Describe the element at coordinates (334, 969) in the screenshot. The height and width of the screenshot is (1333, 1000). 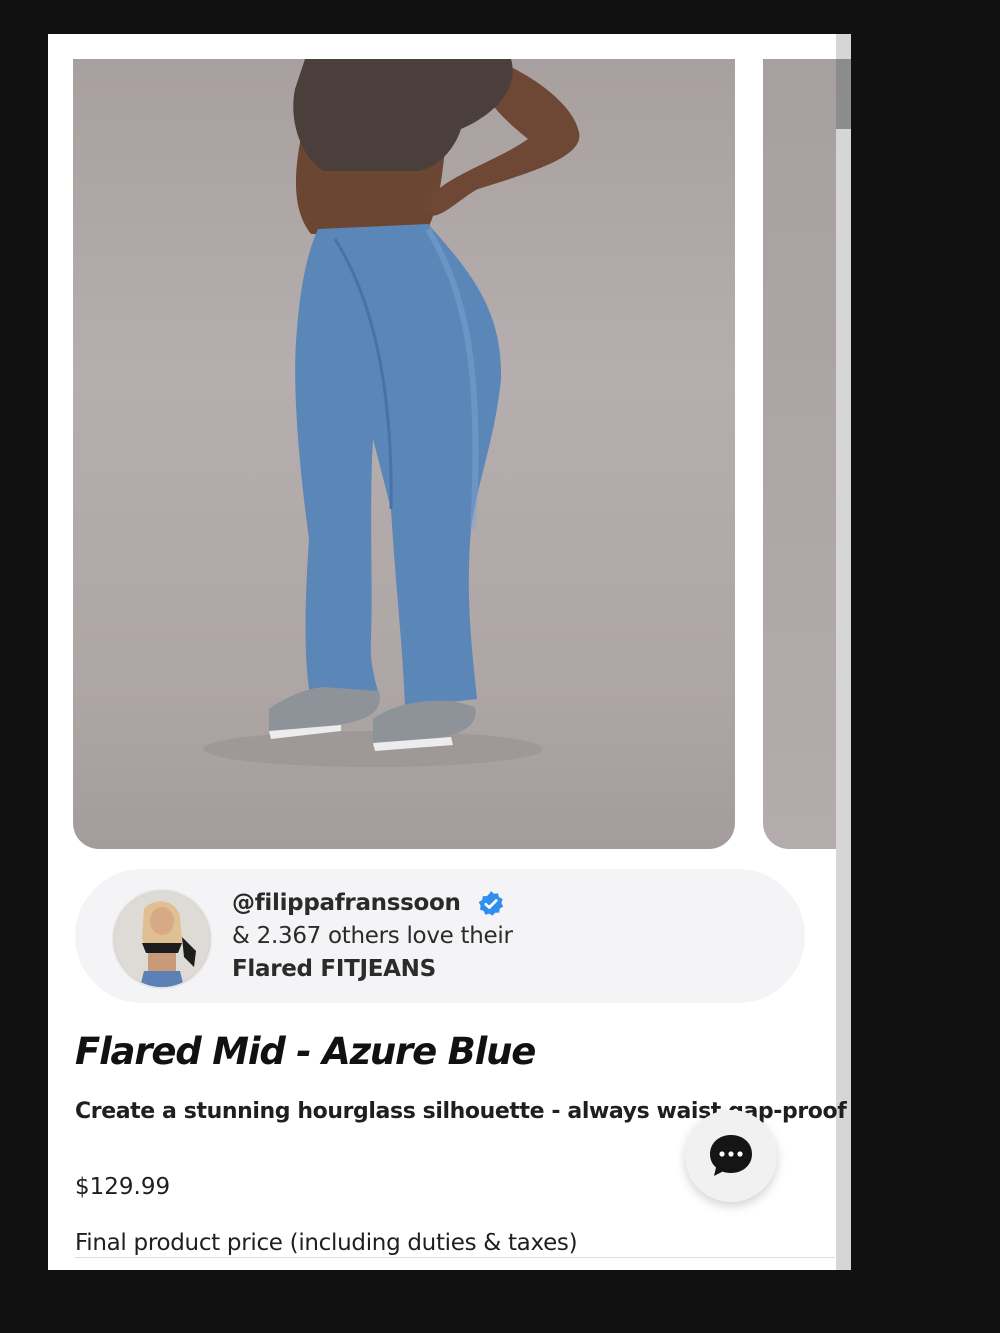
I see `social-proof-product: Flared FITJEANS` at that location.